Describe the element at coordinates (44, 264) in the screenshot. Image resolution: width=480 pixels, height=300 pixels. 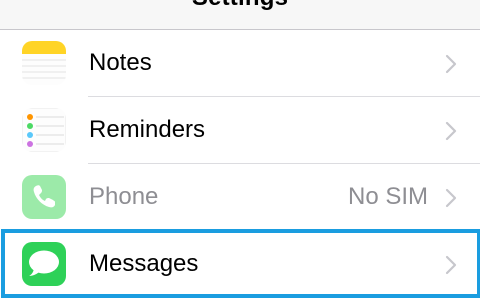
I see `messages-icon` at that location.